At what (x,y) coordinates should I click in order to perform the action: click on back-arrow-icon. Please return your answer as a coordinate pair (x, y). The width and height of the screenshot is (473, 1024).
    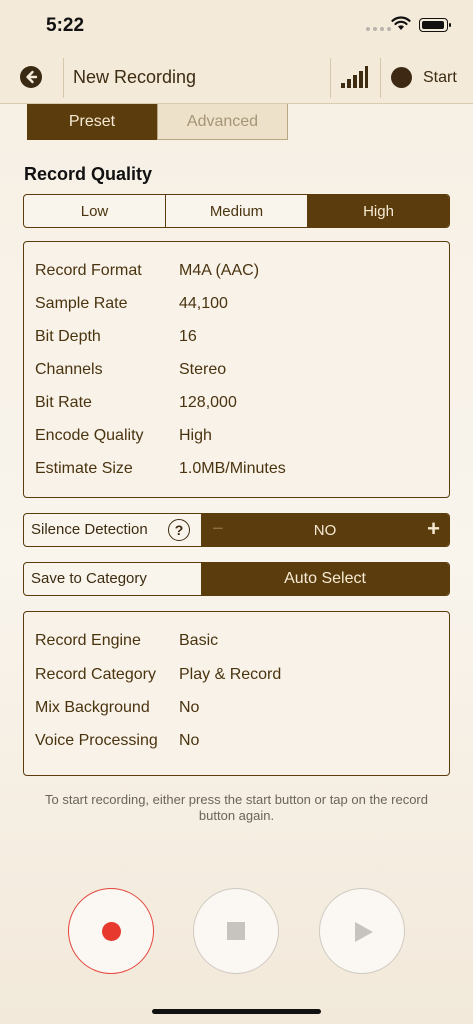
    Looking at the image, I should click on (32, 77).